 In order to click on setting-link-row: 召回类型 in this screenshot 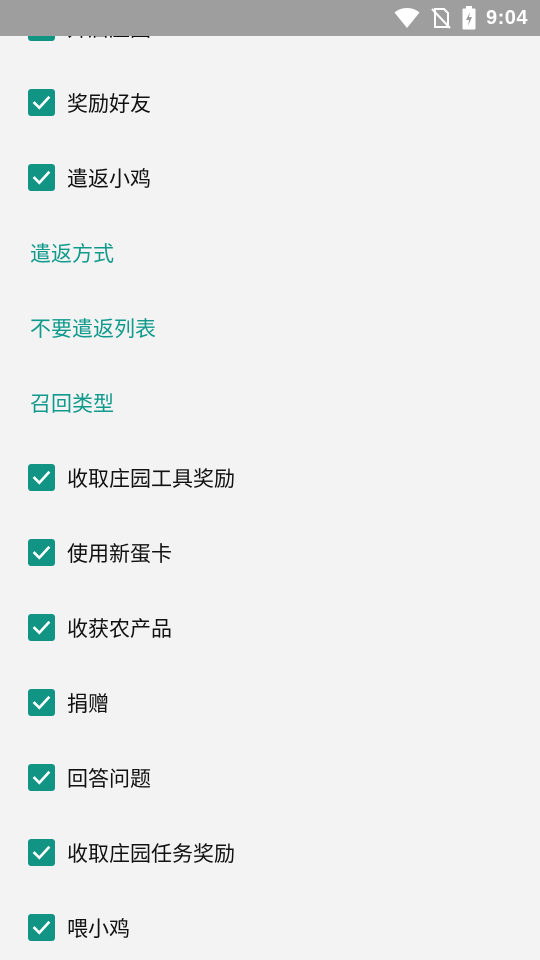, I will do `click(270, 402)`.